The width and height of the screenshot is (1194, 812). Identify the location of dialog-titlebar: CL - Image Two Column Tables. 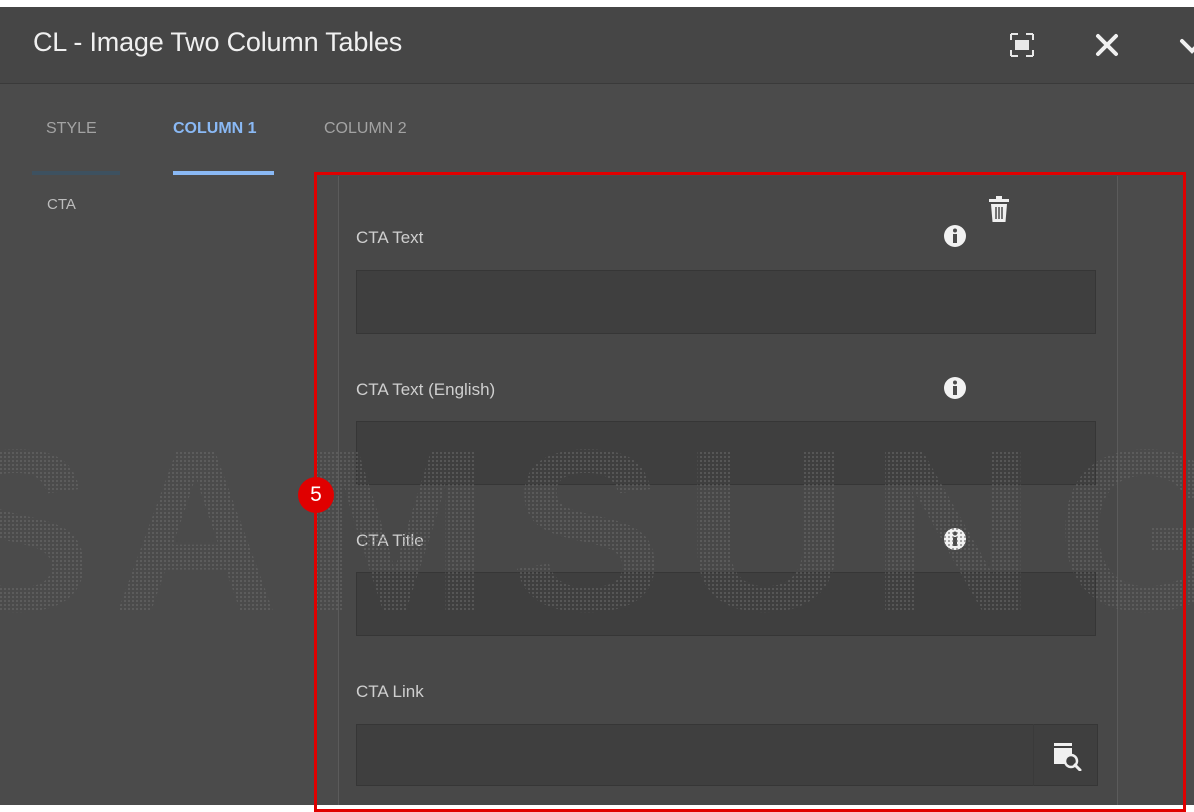
(597, 45).